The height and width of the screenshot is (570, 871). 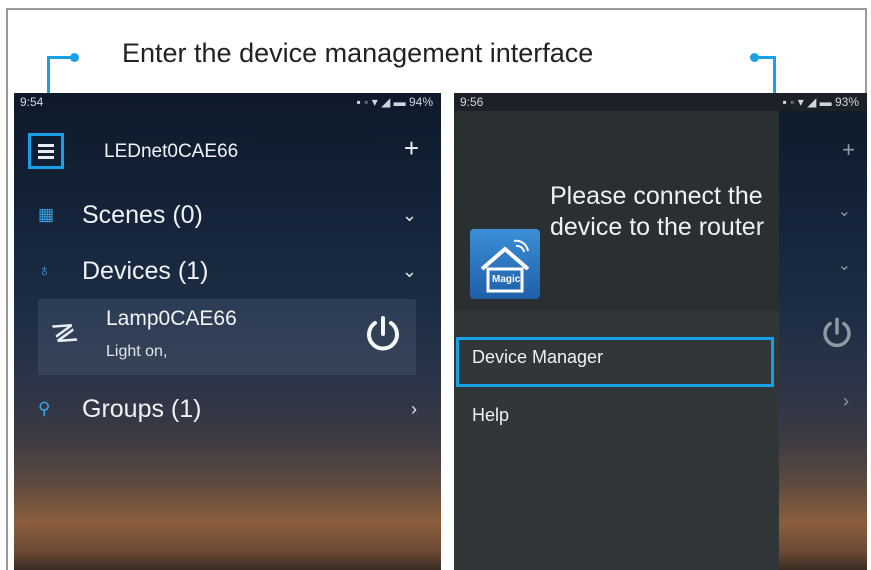 What do you see at coordinates (846, 102) in the screenshot?
I see `battery-level: 93%` at bounding box center [846, 102].